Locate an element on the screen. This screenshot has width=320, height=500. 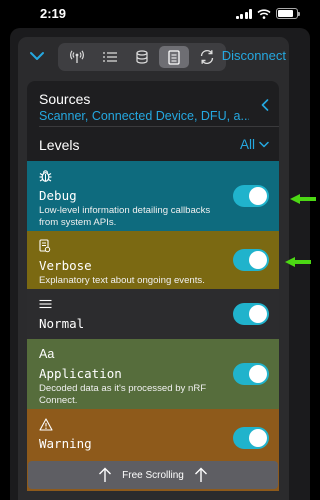
segment-document is located at coordinates (174, 57).